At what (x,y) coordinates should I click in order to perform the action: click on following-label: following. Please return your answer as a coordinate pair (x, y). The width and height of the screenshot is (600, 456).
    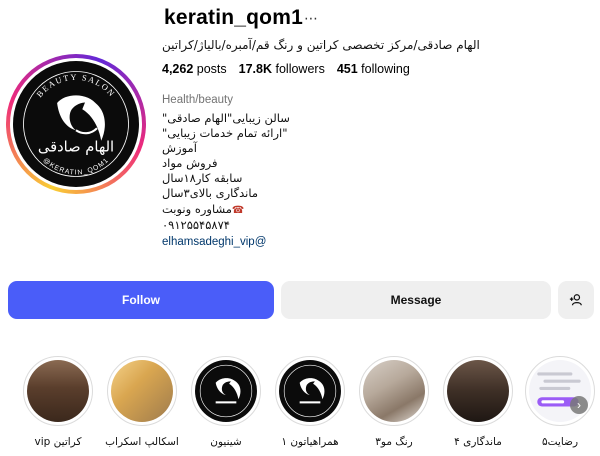
    Looking at the image, I should click on (385, 69).